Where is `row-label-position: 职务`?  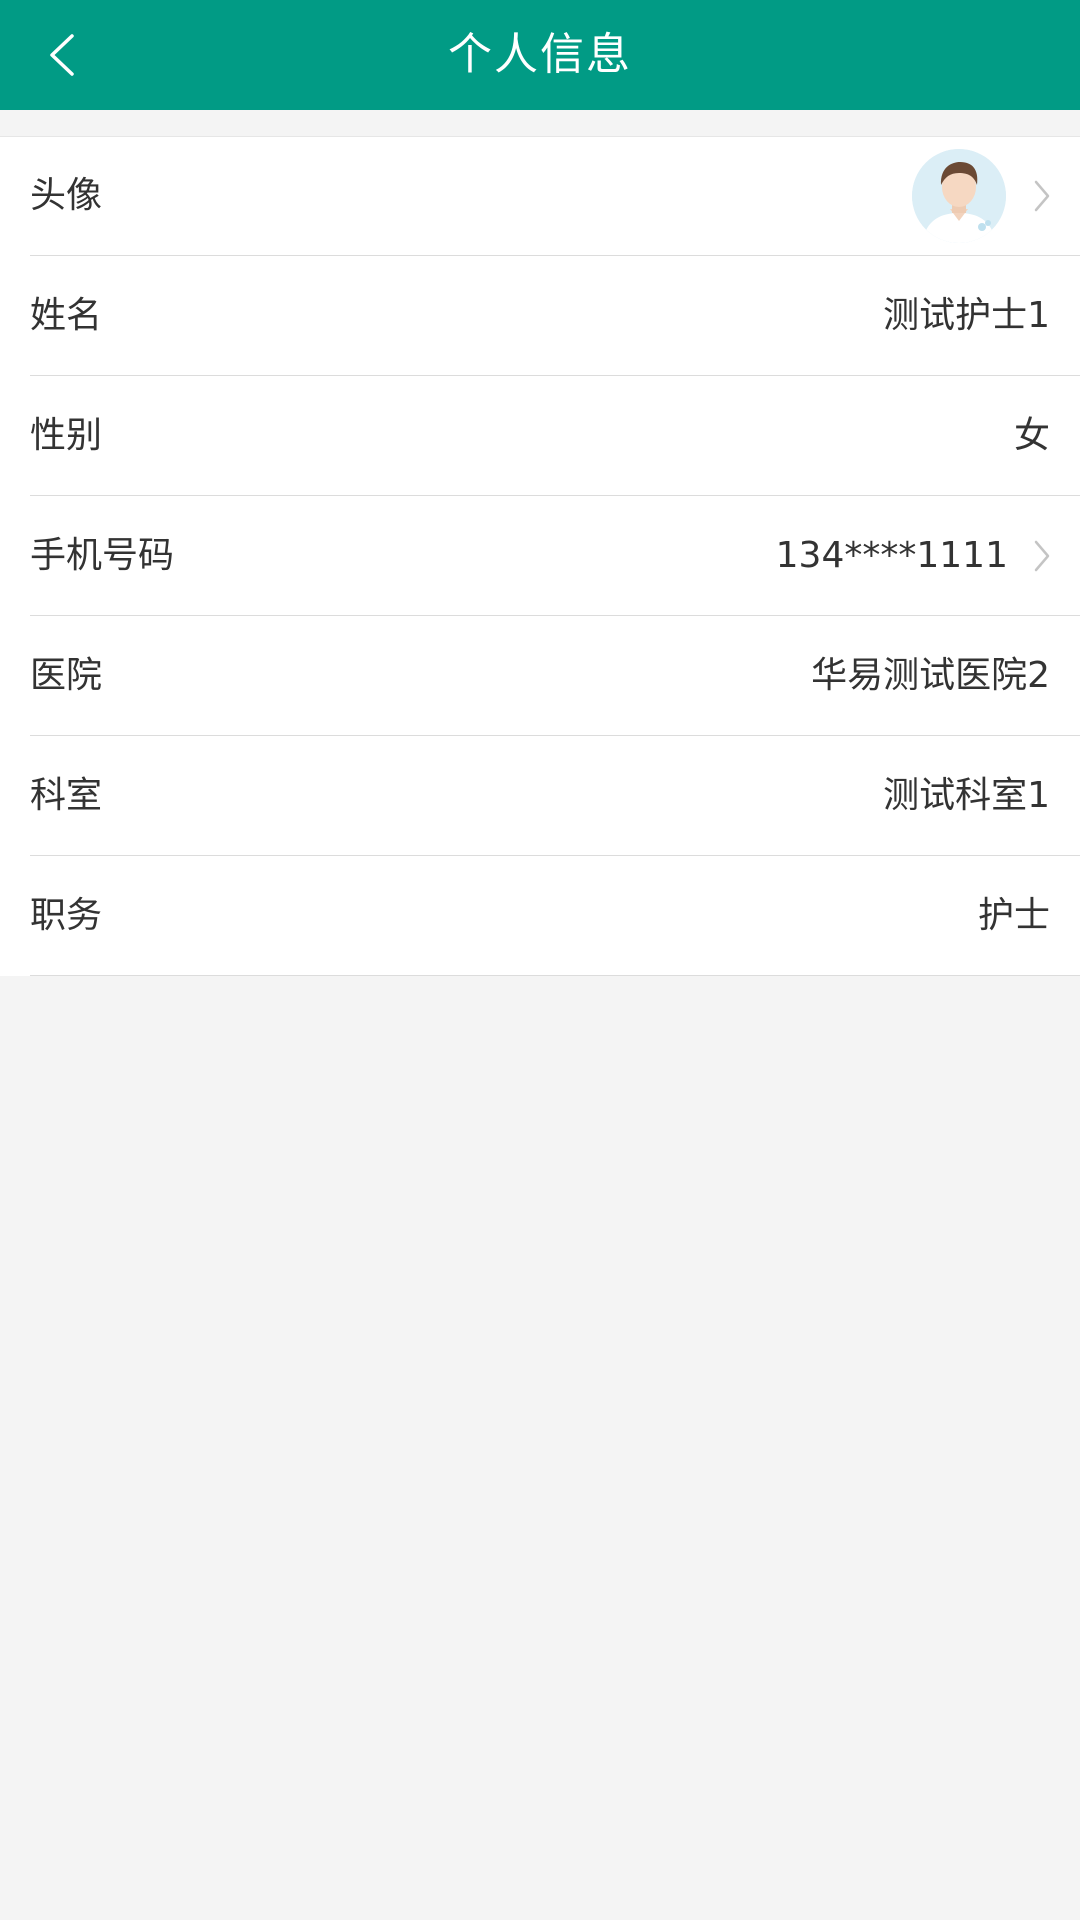
row-label-position: 职务 is located at coordinates (66, 915).